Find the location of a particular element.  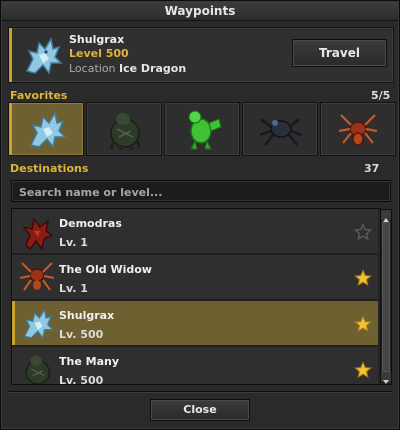

close-button: Close is located at coordinates (200, 410).